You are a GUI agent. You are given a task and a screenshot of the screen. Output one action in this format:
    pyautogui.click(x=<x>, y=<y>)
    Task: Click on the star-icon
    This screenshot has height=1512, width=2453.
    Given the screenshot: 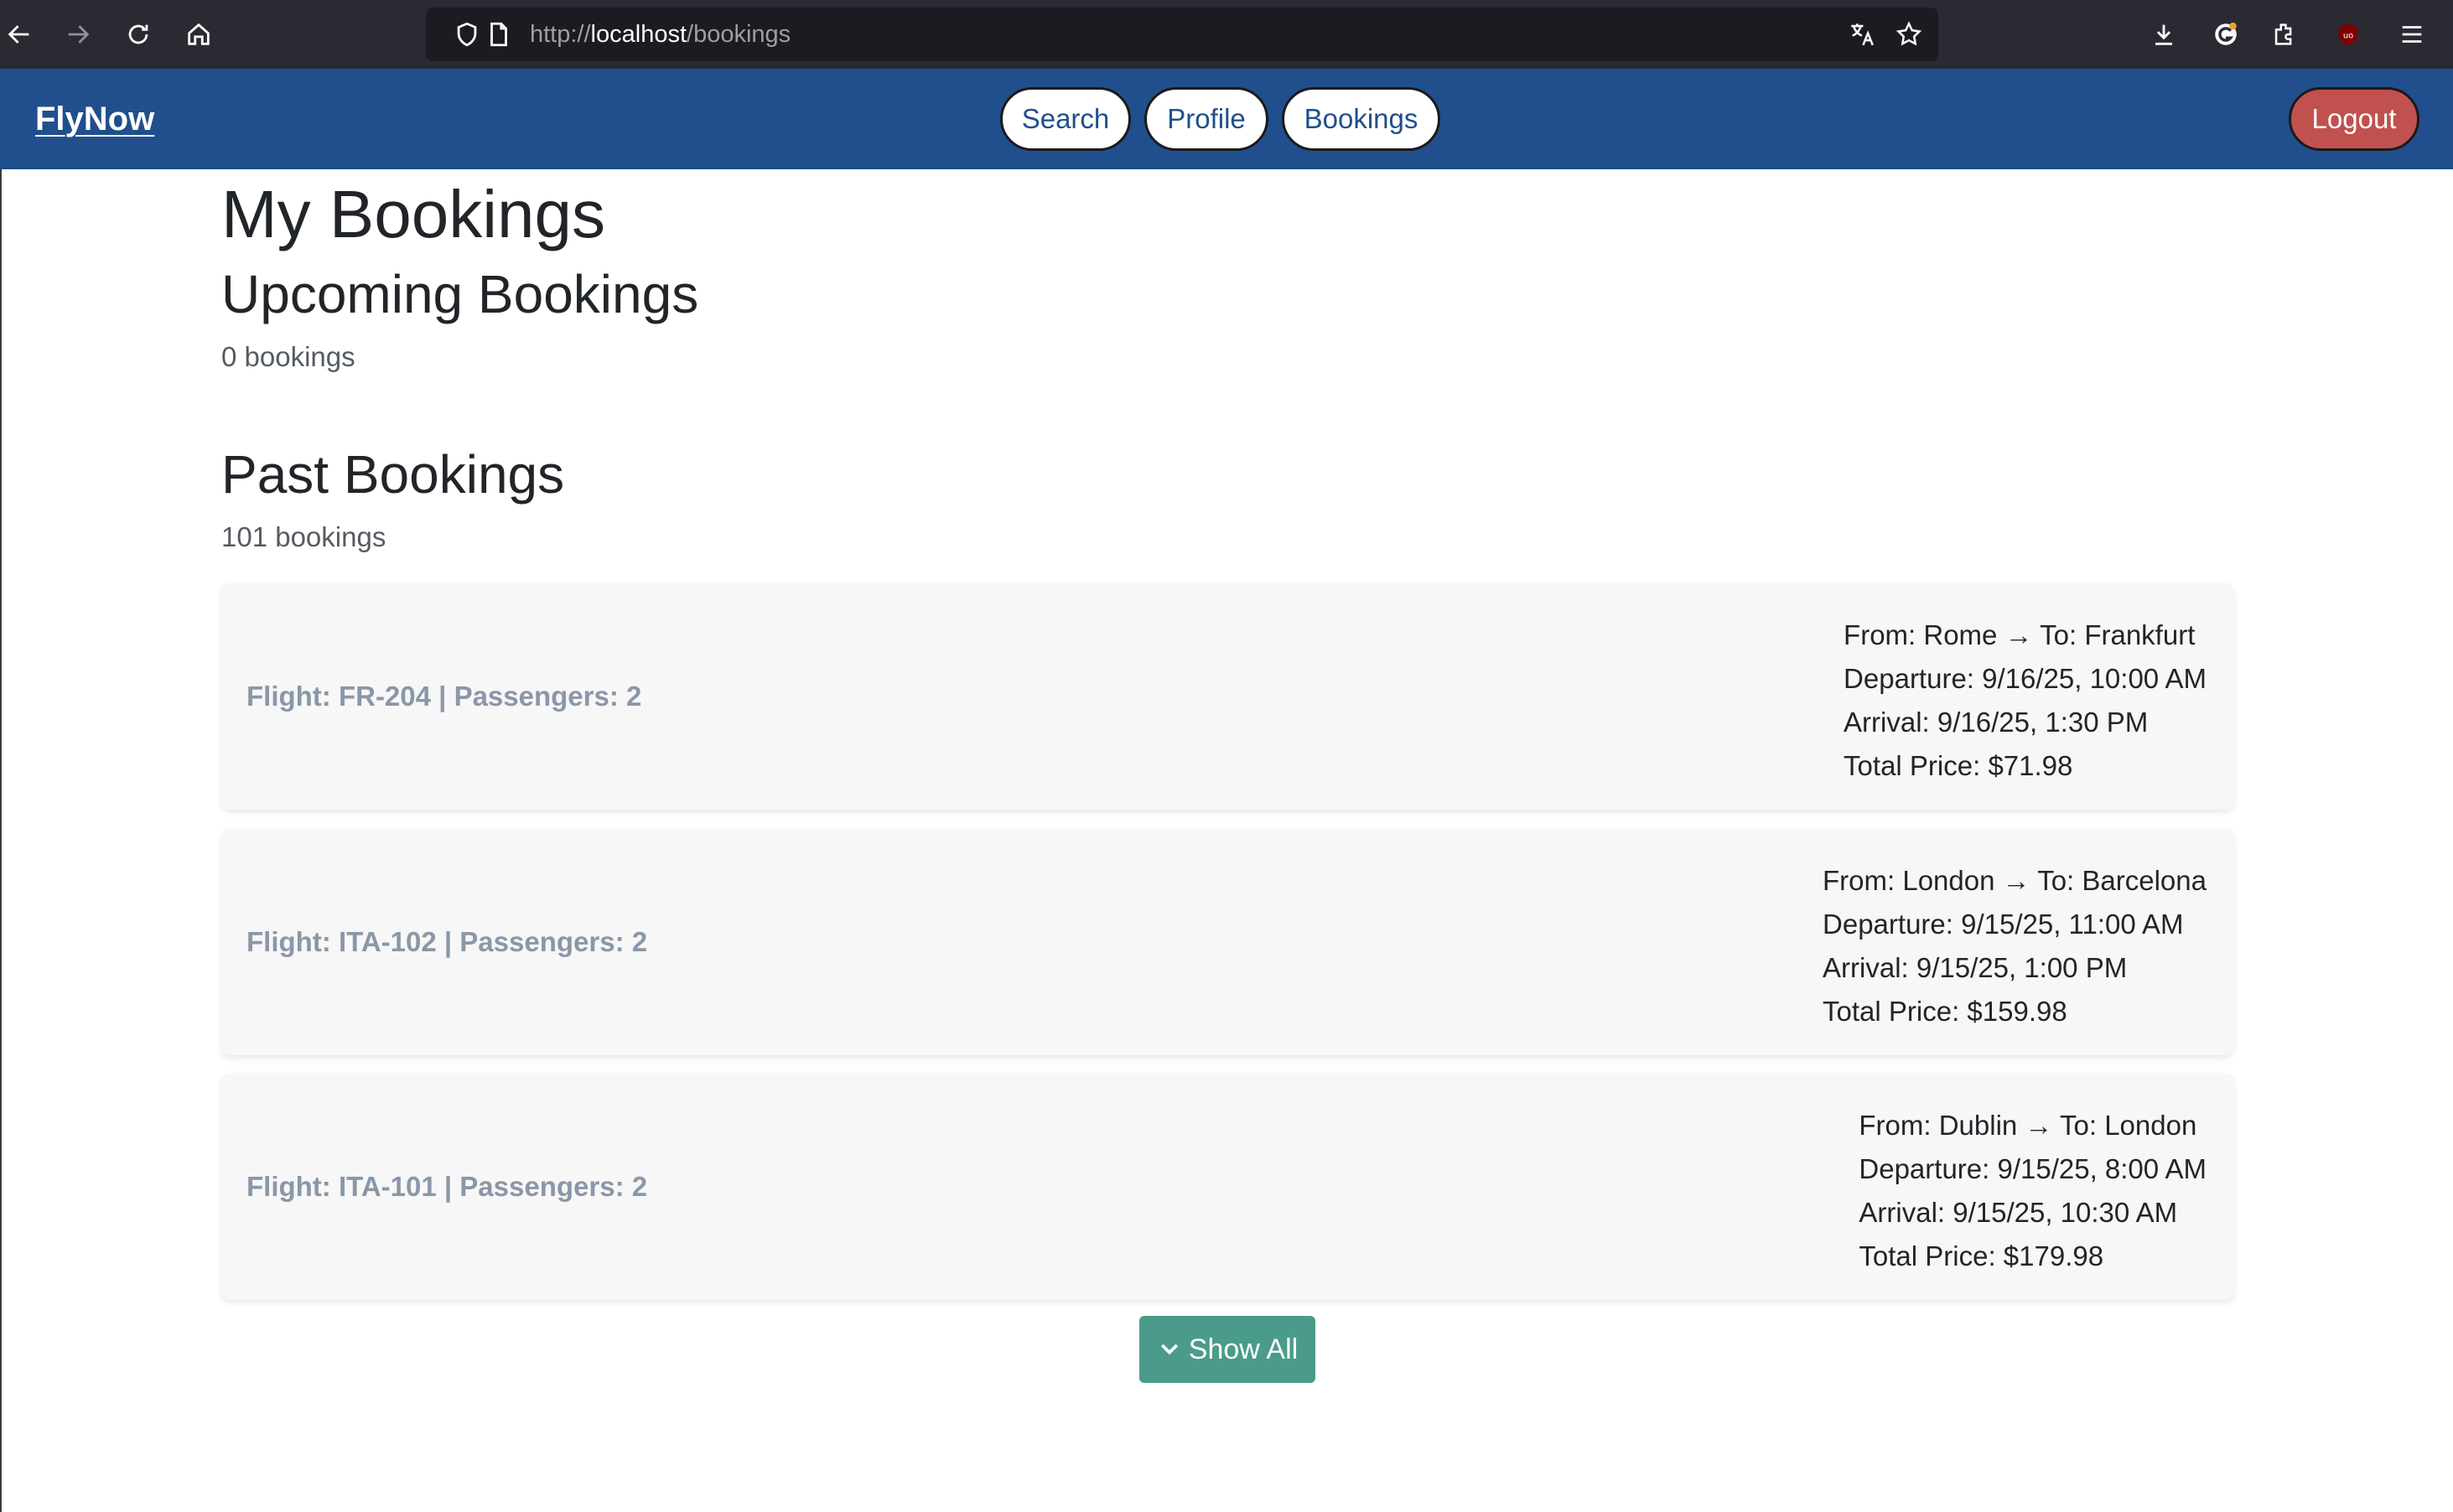 What is the action you would take?
    pyautogui.click(x=1909, y=34)
    